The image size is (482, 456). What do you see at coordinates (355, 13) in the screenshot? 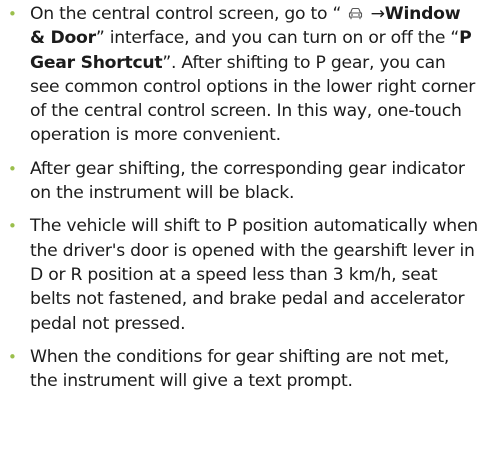
I see `car-icon` at bounding box center [355, 13].